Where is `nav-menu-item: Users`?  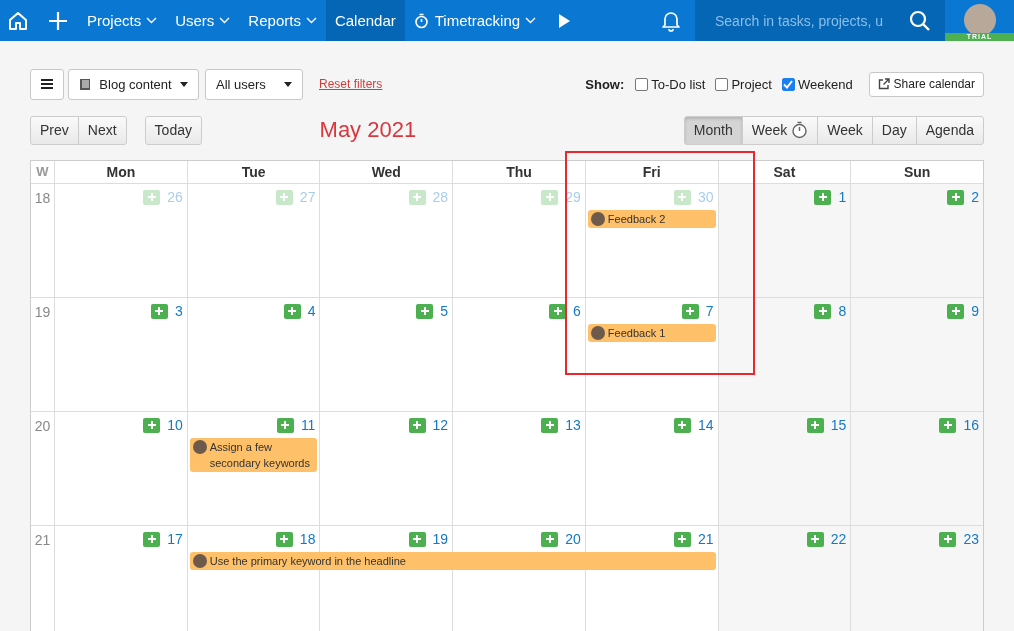
nav-menu-item: Users is located at coordinates (203, 20).